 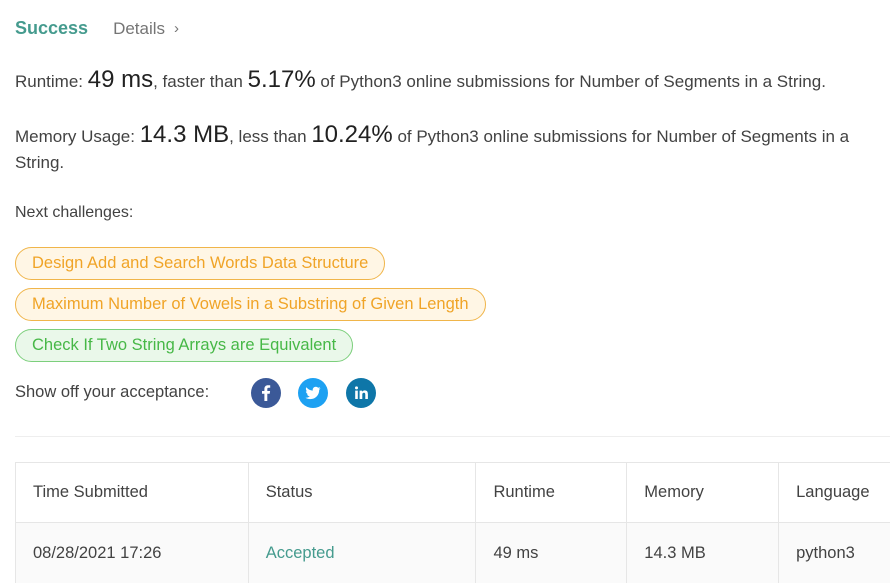 I want to click on details-label: Details, so click(x=139, y=29).